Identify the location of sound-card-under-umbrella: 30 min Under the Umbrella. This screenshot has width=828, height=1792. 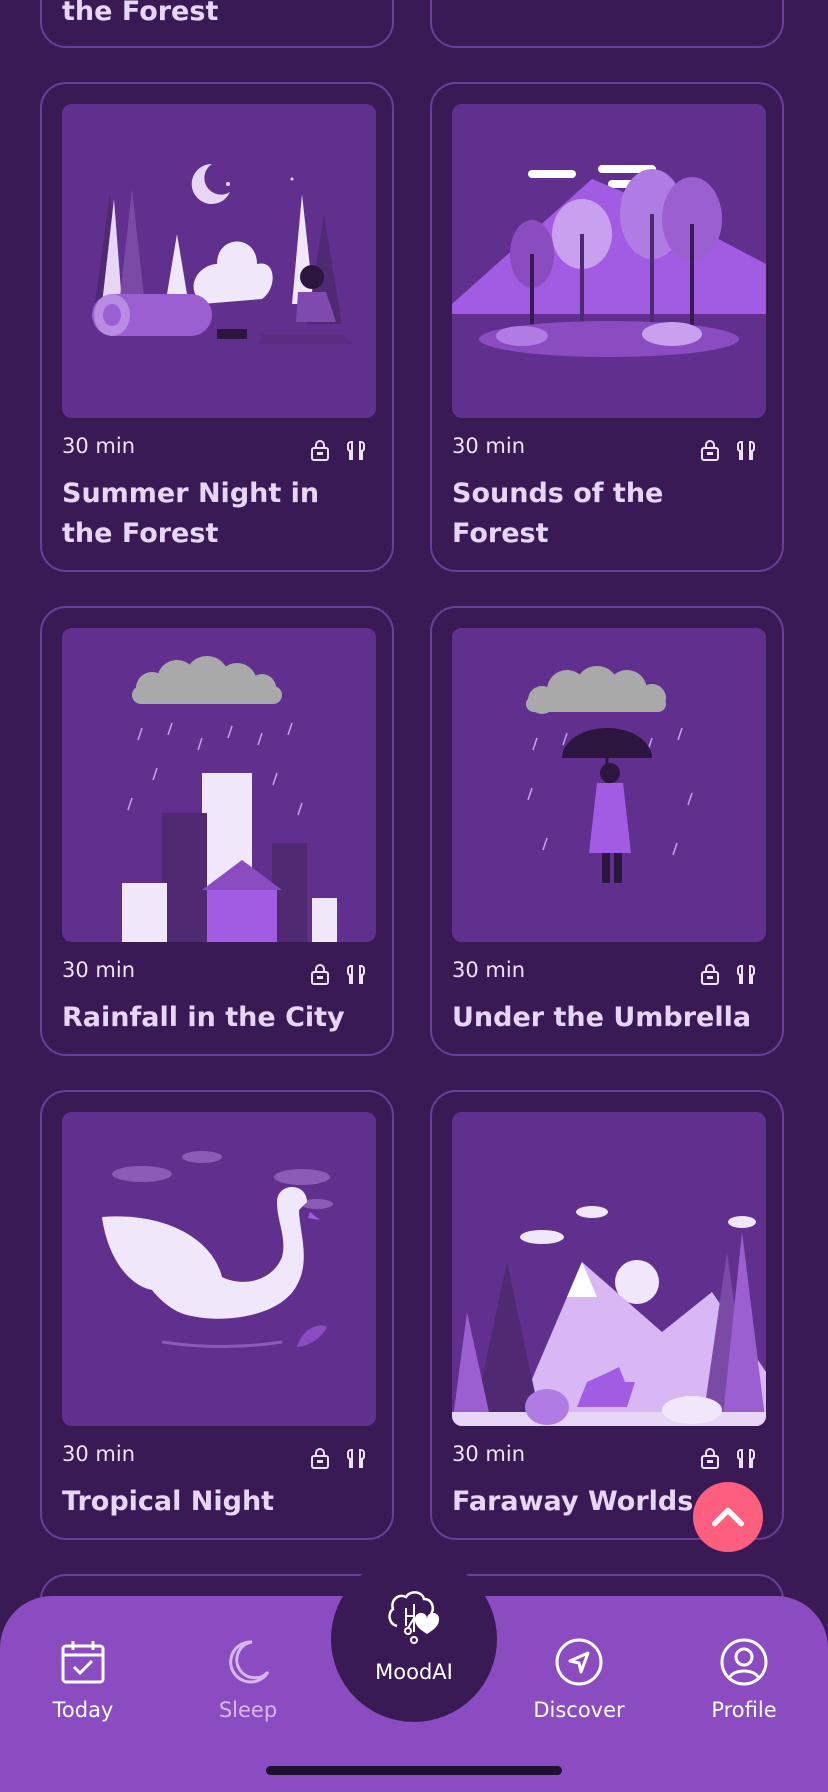
(607, 831).